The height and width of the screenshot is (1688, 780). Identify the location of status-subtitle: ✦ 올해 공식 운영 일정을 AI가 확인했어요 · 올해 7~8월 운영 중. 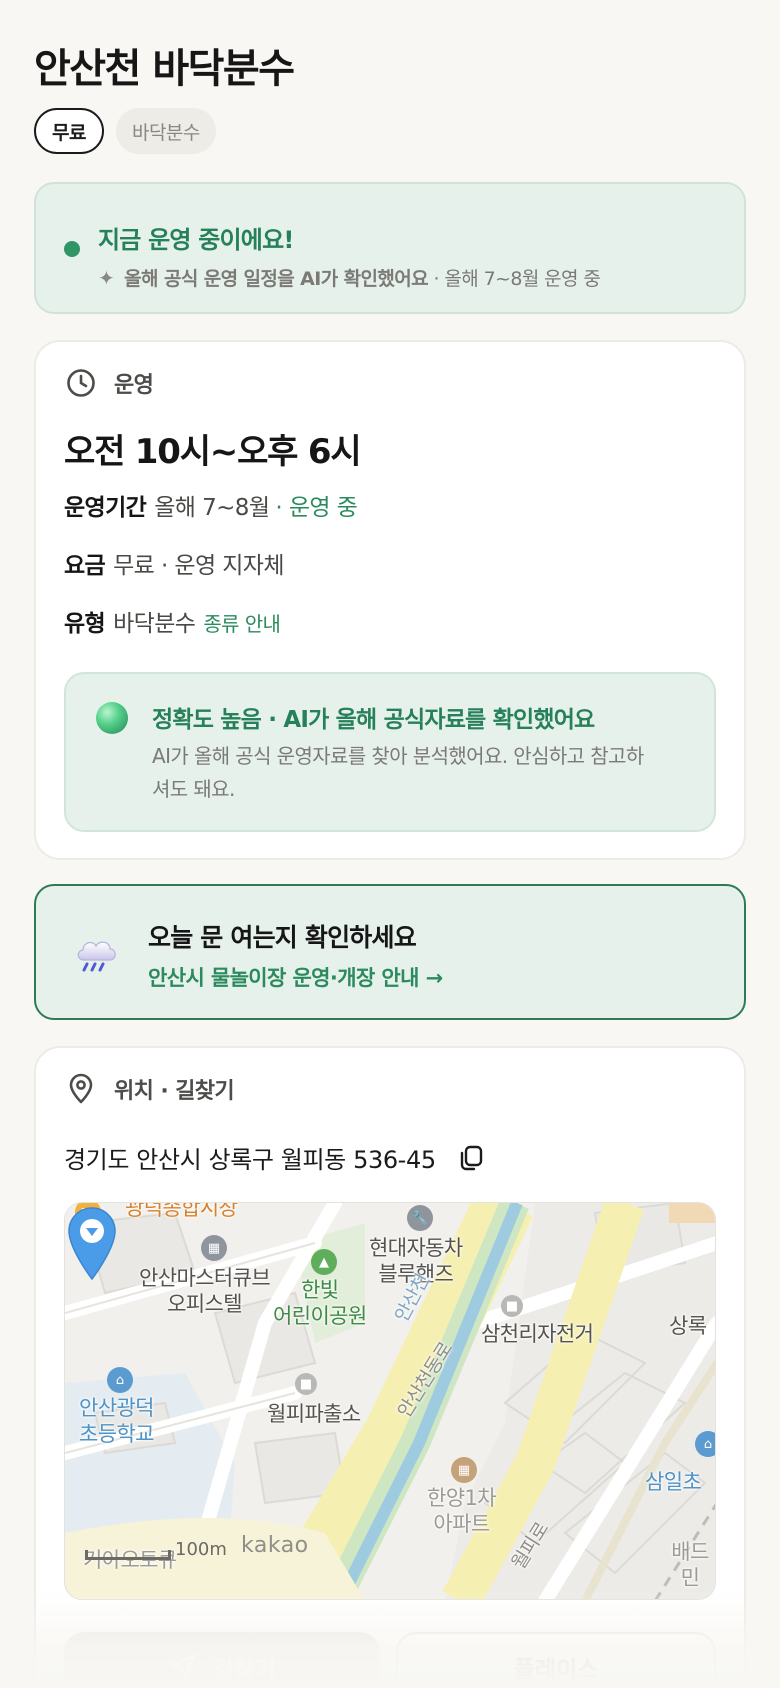
(349, 277).